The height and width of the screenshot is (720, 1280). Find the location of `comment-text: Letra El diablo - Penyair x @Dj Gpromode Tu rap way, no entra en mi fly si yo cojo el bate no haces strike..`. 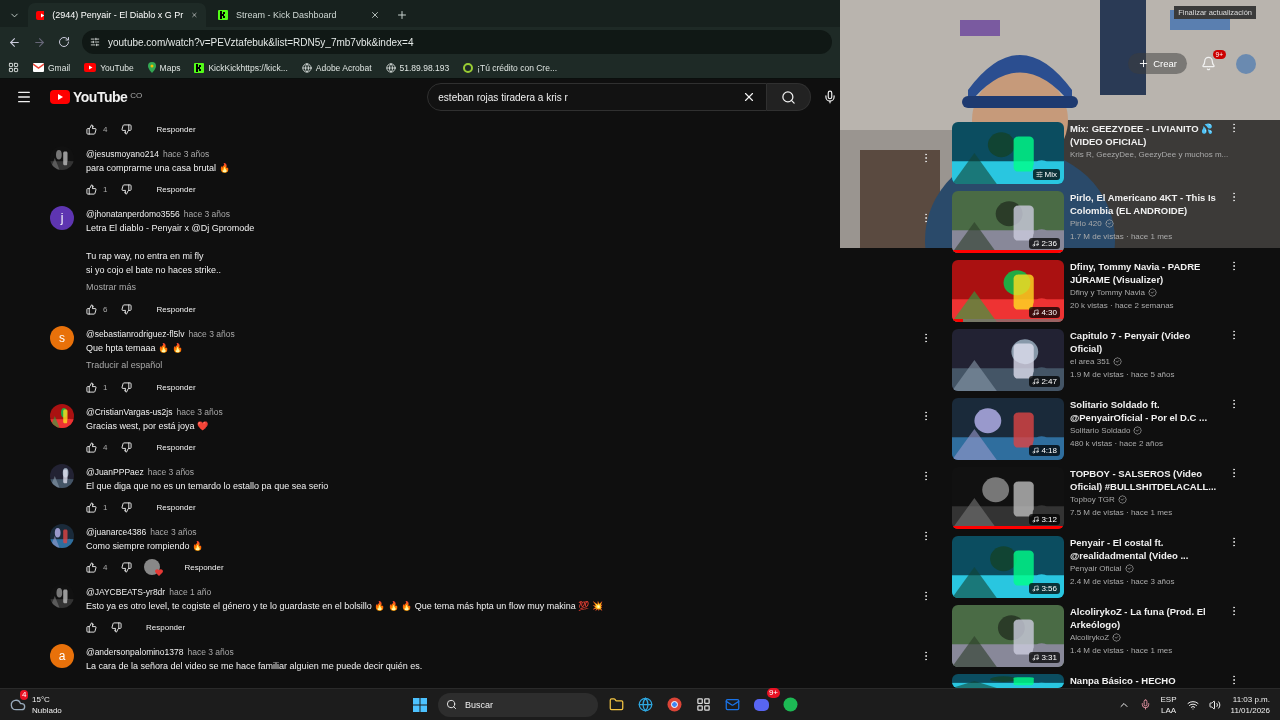

comment-text: Letra El diablo - Penyair x @Dj Gpromode Tu rap way, no entra en mi fly si yo cojo el bate no haces strike.. is located at coordinates (170, 249).